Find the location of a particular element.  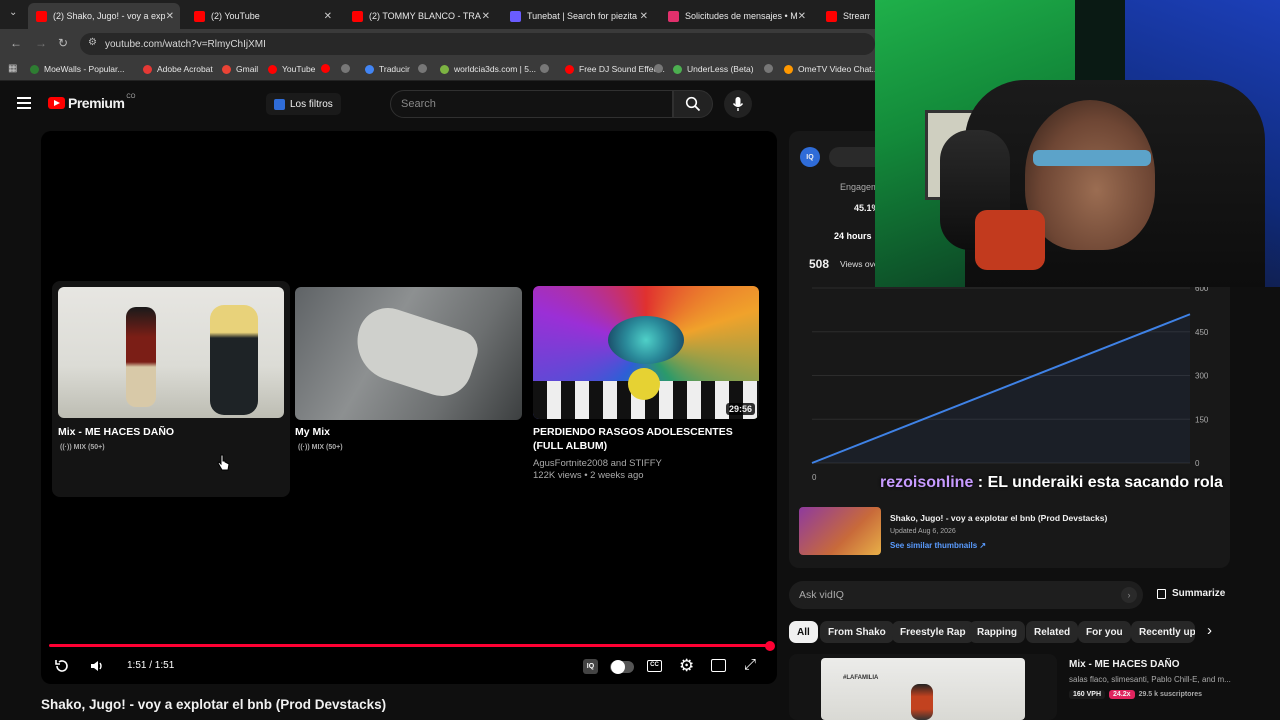

search-button is located at coordinates (693, 104).